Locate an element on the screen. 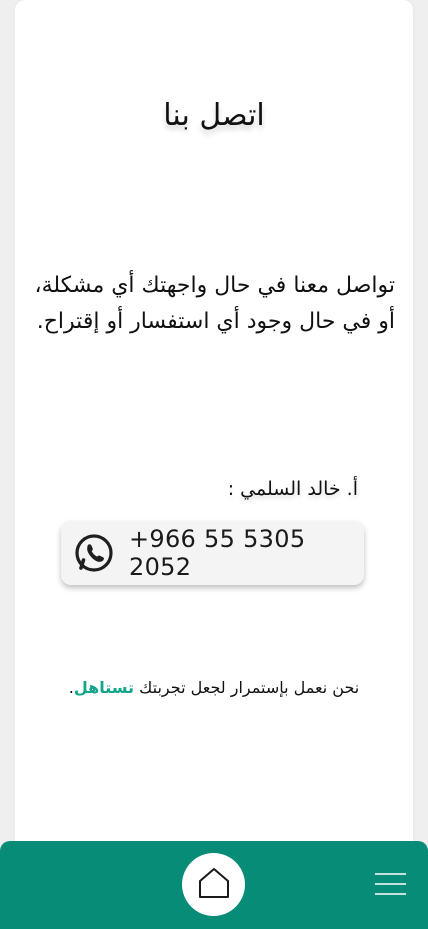 This screenshot has width=428, height=929. whatsapp-icon is located at coordinates (94, 553).